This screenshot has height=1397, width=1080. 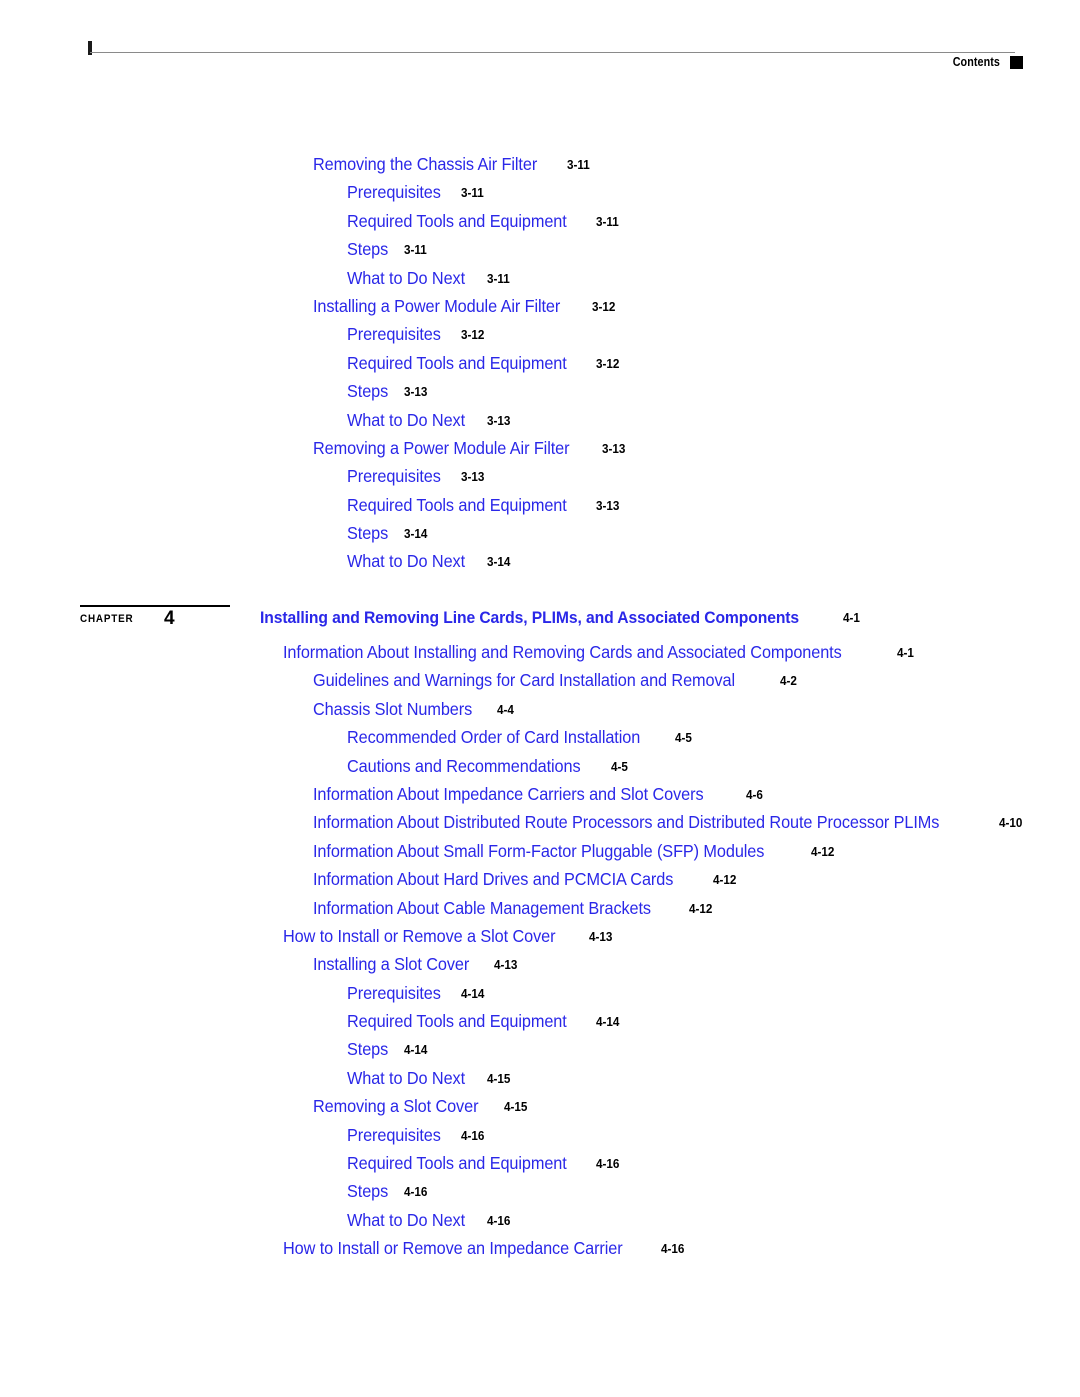 I want to click on toc-entry: Required Tools and Equipment 4-14, so click(x=540, y=1021).